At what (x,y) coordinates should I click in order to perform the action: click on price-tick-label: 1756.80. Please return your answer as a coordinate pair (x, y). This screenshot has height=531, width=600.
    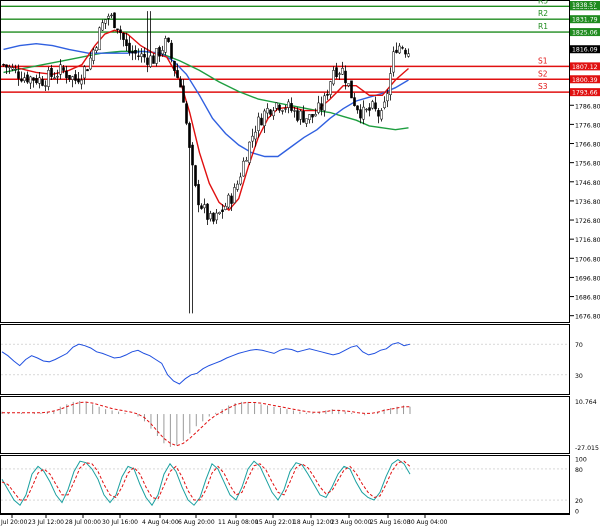
    Looking at the image, I should click on (587, 164).